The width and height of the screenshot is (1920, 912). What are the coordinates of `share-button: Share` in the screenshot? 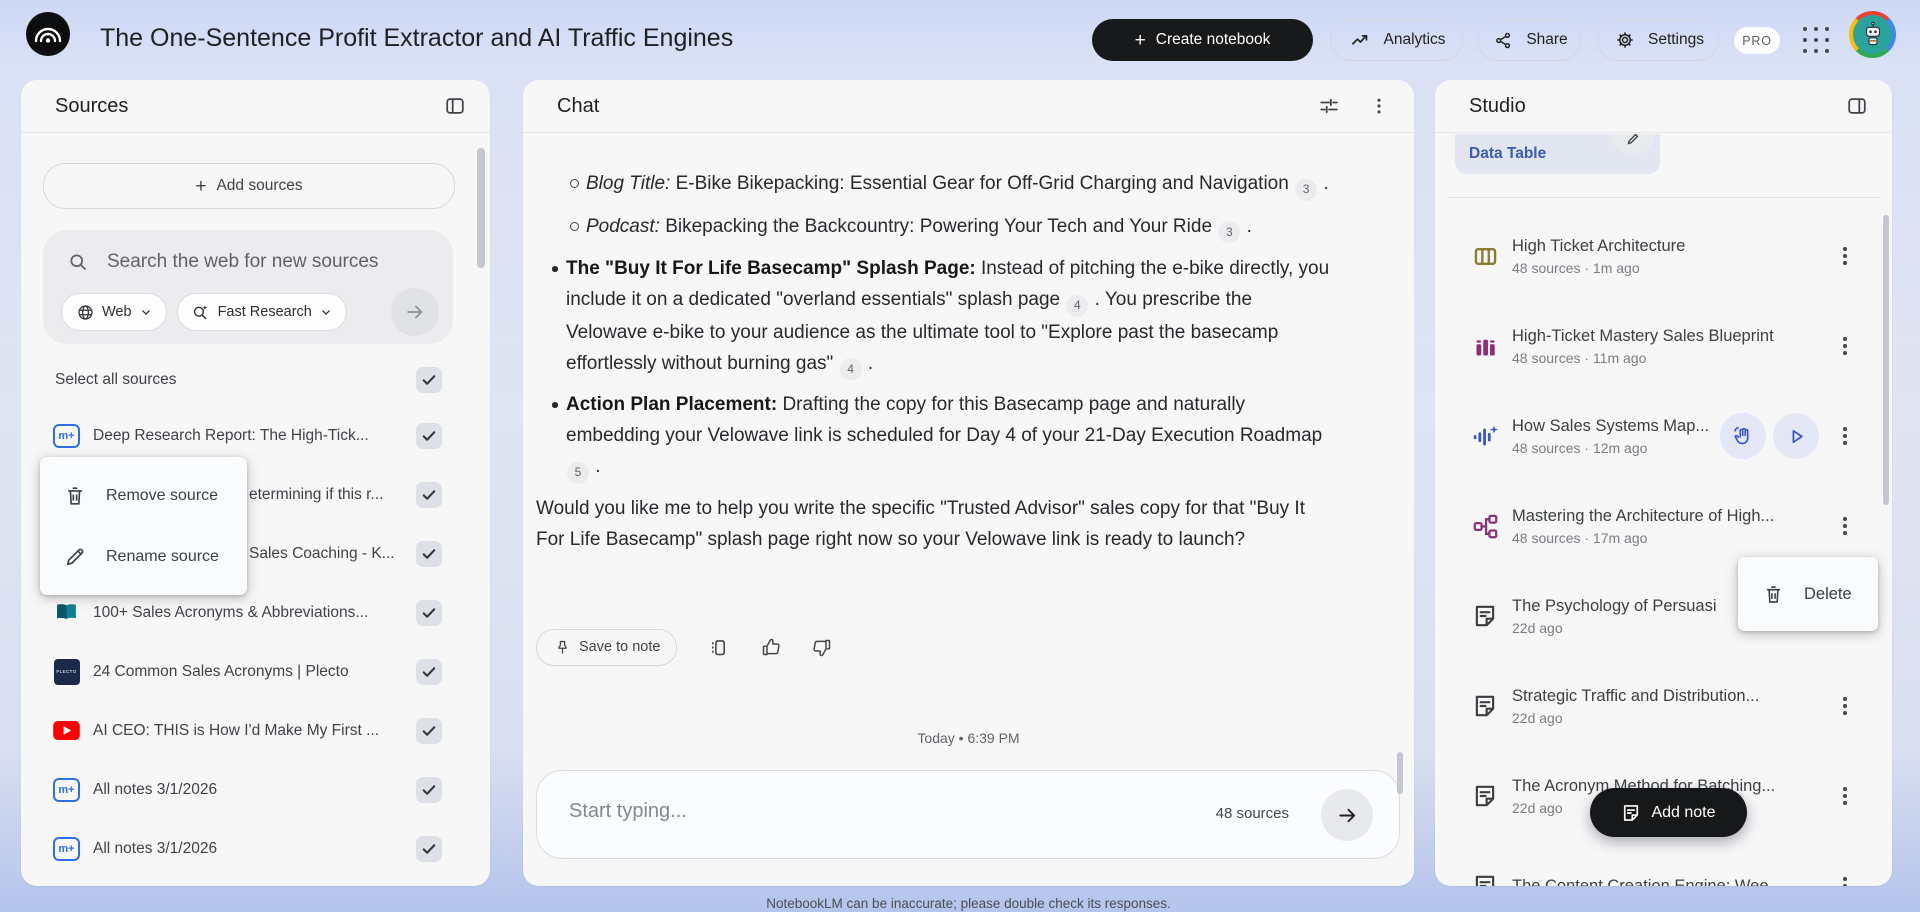 It's located at (1529, 40).